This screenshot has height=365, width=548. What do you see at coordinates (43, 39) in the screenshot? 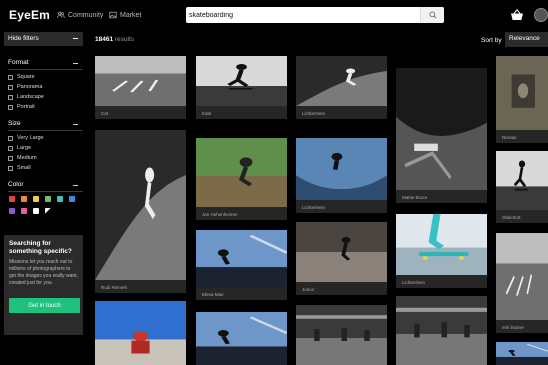
I see `hide-filters-button: Hide filters` at bounding box center [43, 39].